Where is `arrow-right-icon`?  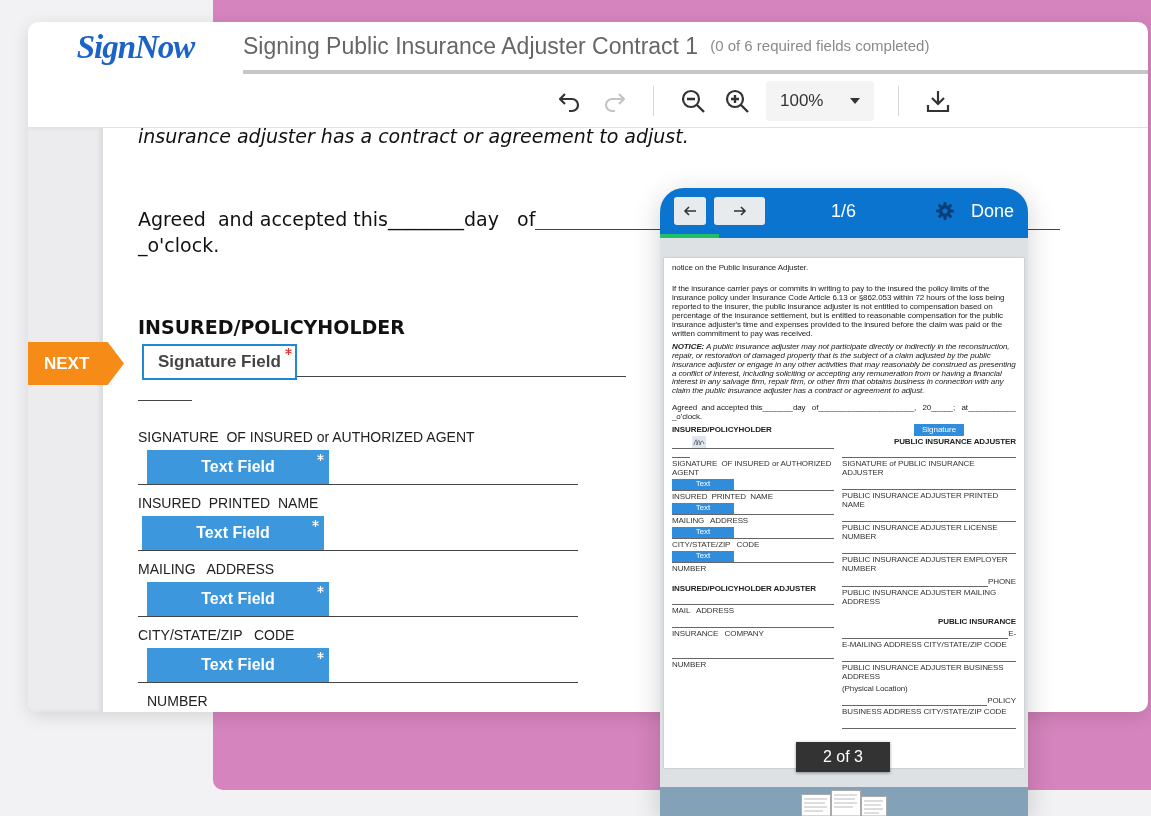 arrow-right-icon is located at coordinates (739, 211).